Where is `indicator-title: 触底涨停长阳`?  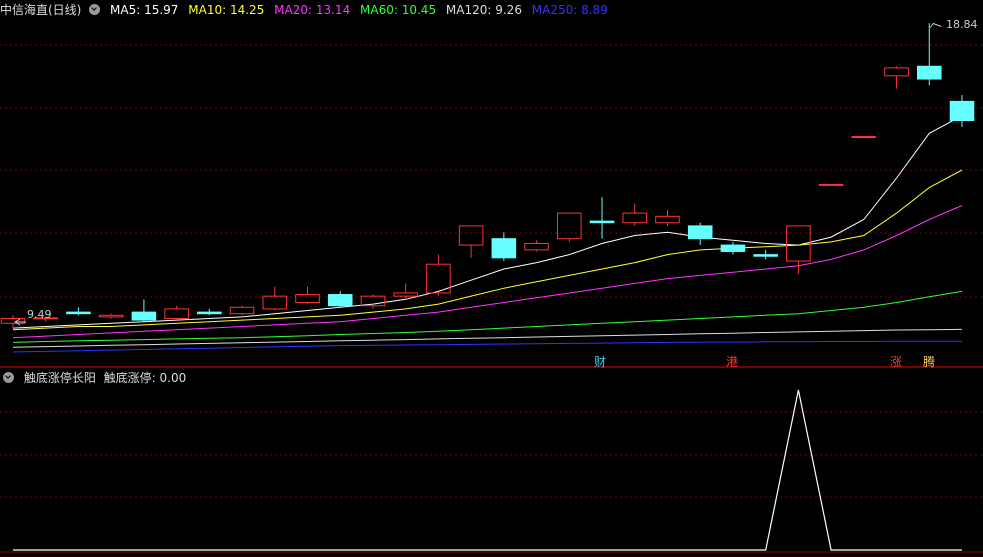 indicator-title: 触底涨停长阳 is located at coordinates (59, 378).